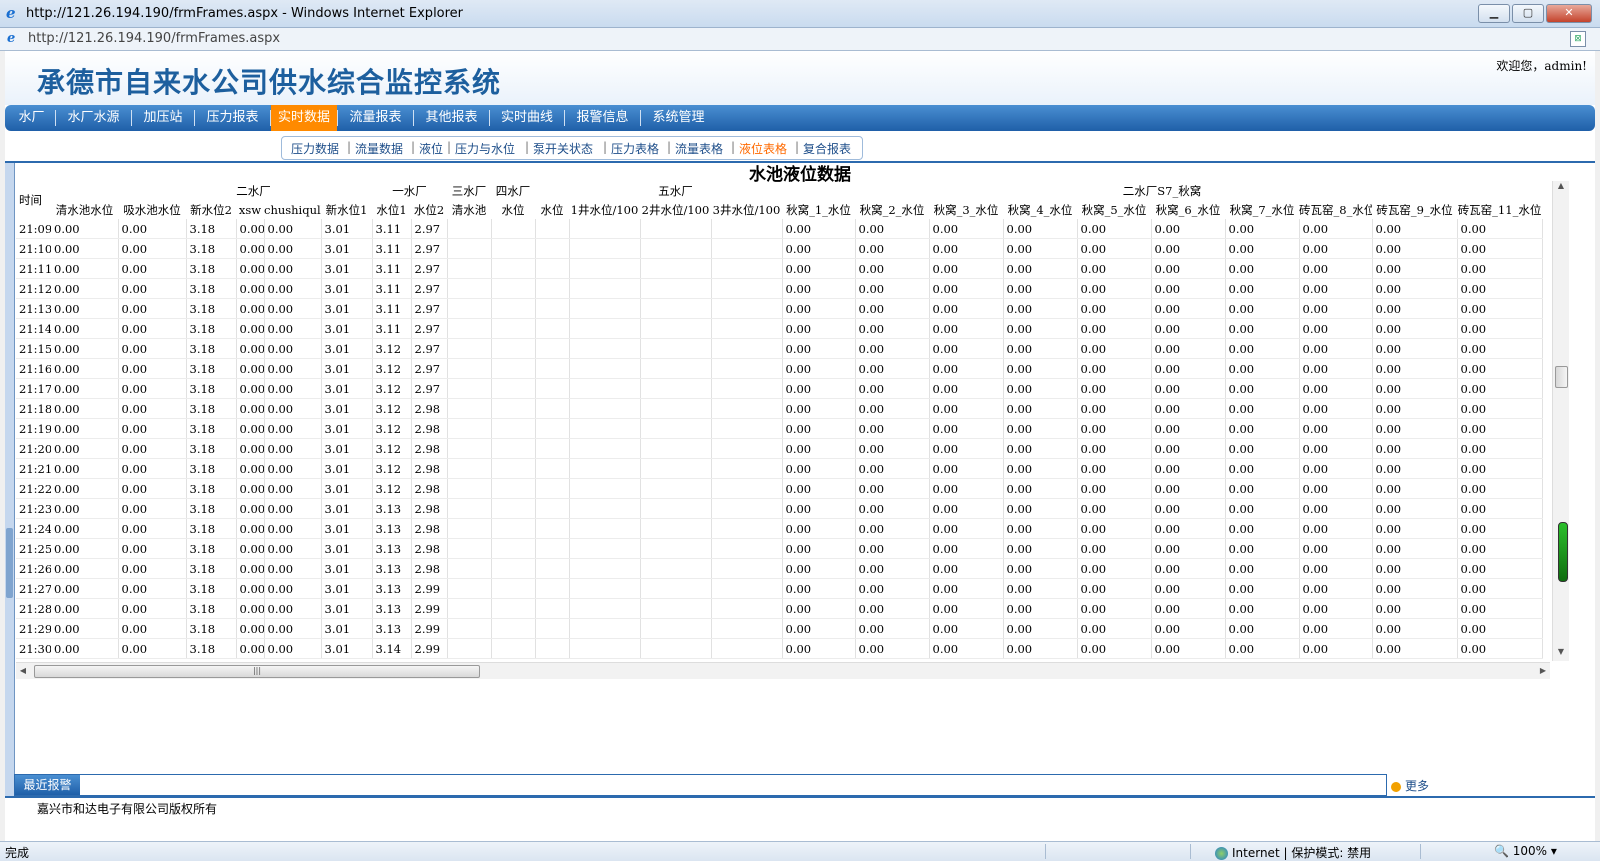 Image resolution: width=1600 pixels, height=861 pixels. I want to click on zoom-level: 🔍 100% ▾, so click(1525, 851).